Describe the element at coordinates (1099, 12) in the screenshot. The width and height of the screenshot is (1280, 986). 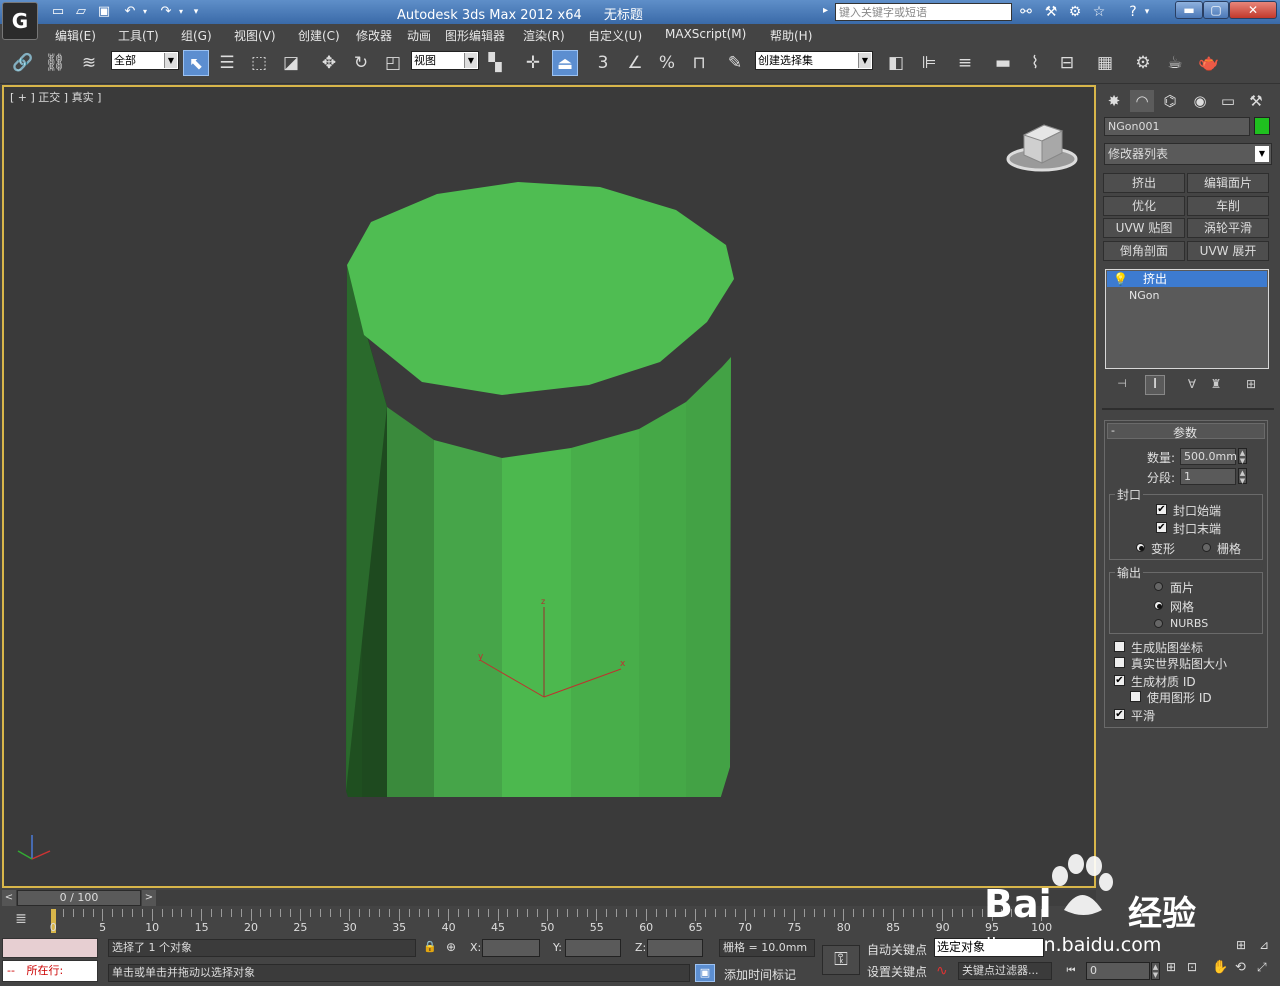
I see `favorites-star-icon: ☆` at that location.